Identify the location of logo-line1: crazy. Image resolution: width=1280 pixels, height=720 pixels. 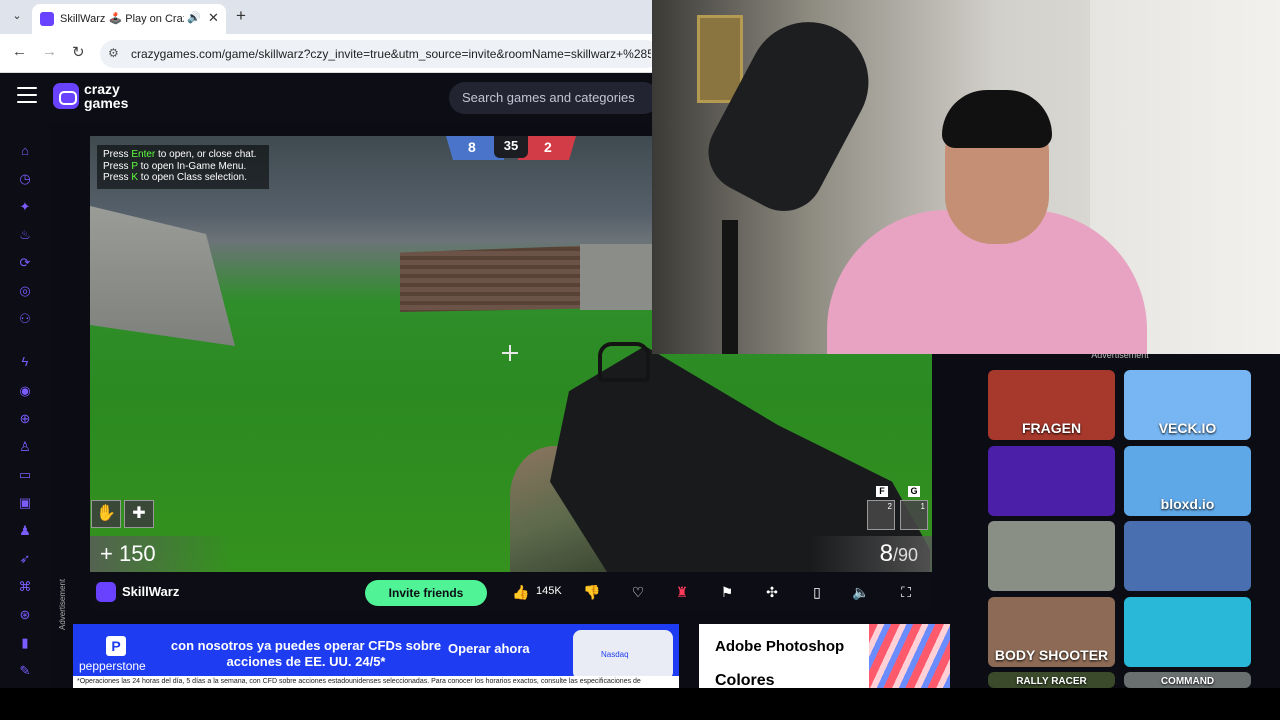
(102, 89).